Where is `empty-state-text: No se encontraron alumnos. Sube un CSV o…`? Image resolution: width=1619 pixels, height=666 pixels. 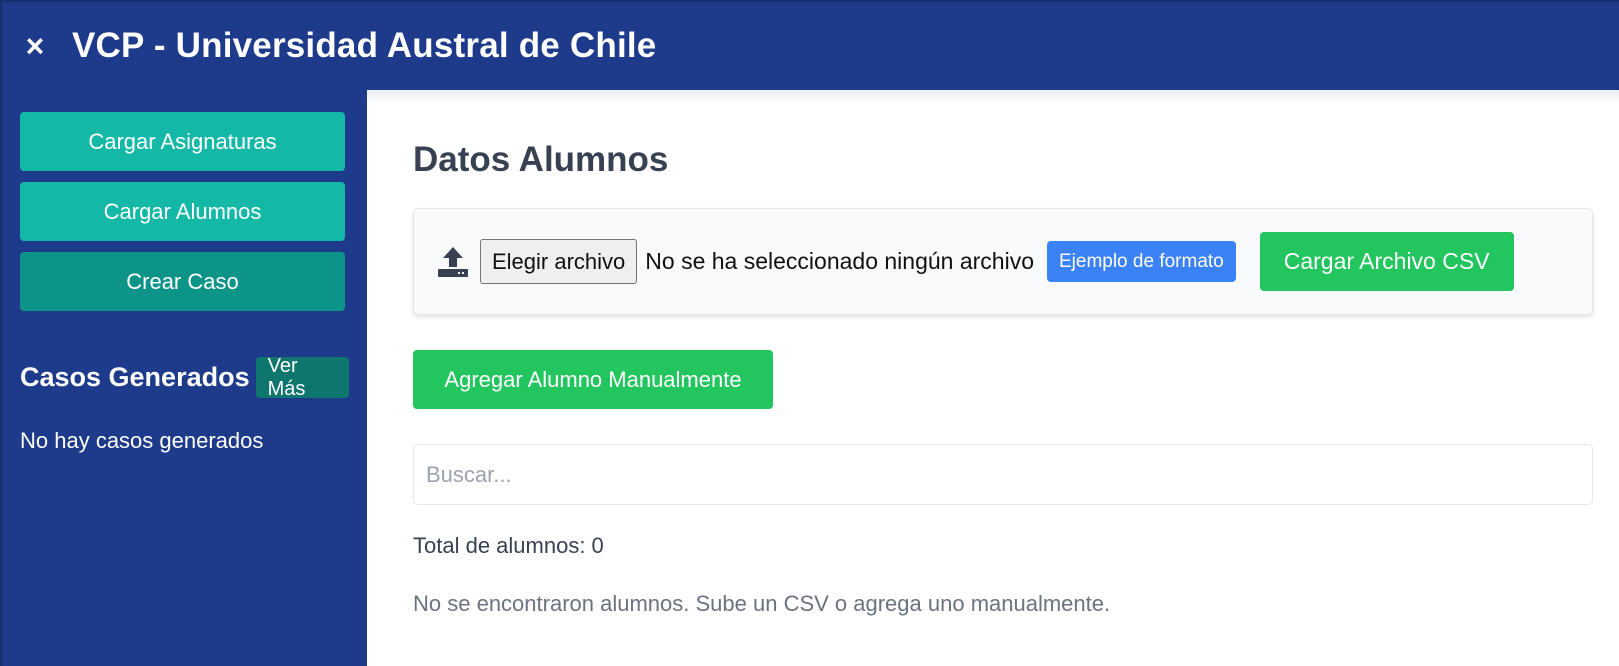 empty-state-text: No se encontraron alumnos. Sube un CSV o… is located at coordinates (762, 603).